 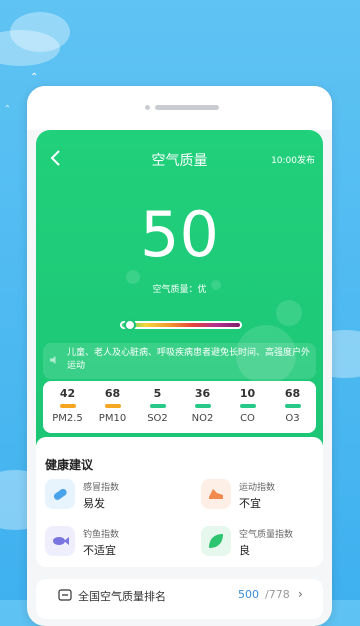 What do you see at coordinates (179, 234) in the screenshot?
I see `aqi-value: 50` at bounding box center [179, 234].